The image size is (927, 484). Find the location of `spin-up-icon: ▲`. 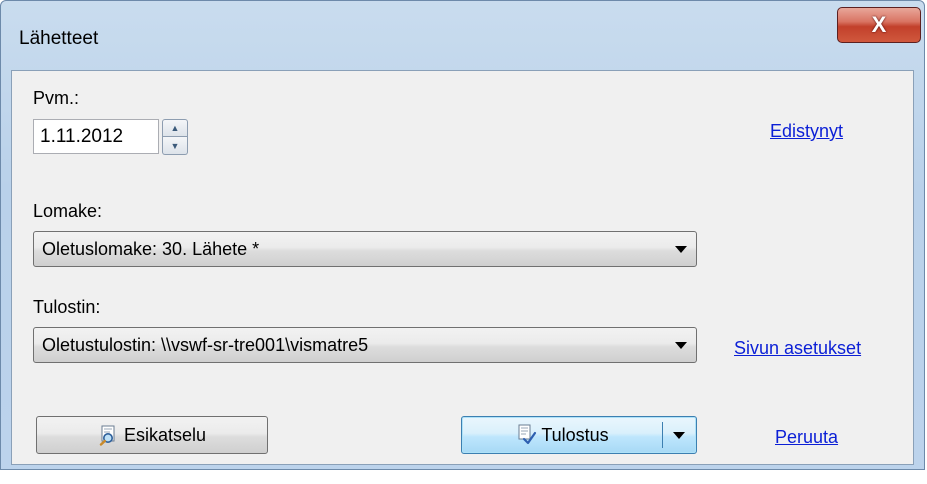

spin-up-icon: ▲ is located at coordinates (175, 128).